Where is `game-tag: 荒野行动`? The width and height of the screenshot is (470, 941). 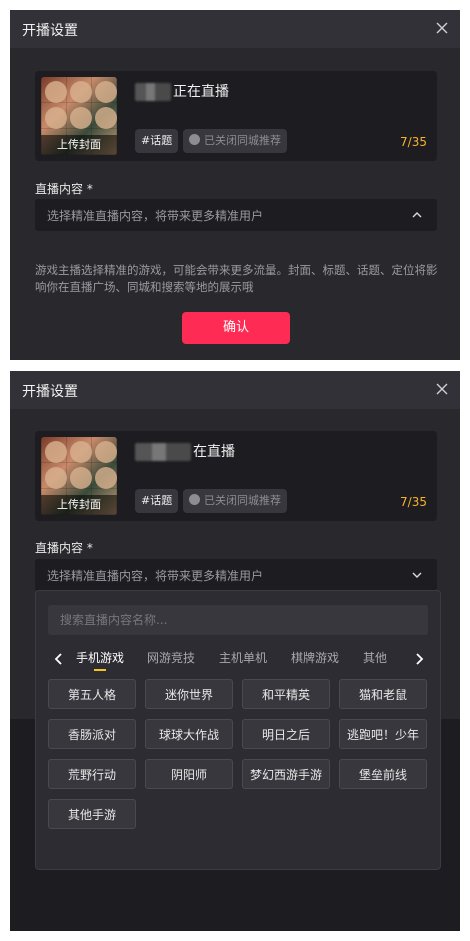
game-tag: 荒野行动 is located at coordinates (92, 774).